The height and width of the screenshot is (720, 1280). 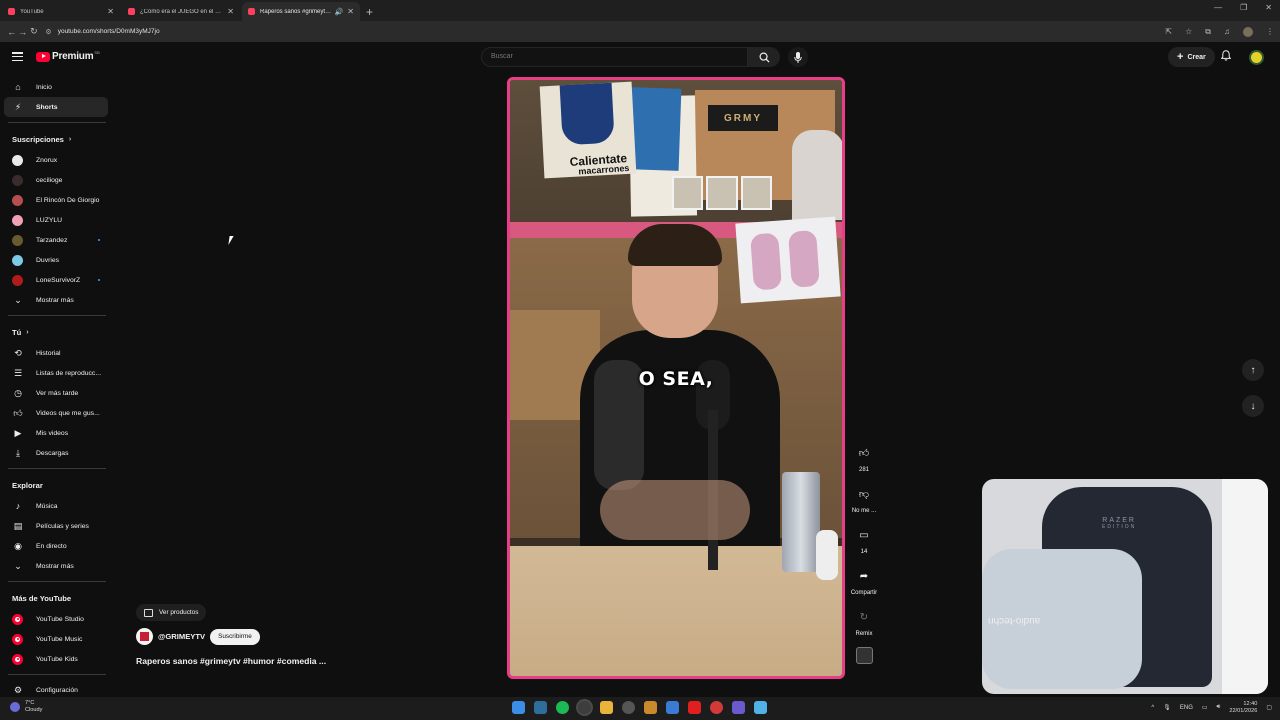 I want to click on wallet-icon, so click(x=650, y=707).